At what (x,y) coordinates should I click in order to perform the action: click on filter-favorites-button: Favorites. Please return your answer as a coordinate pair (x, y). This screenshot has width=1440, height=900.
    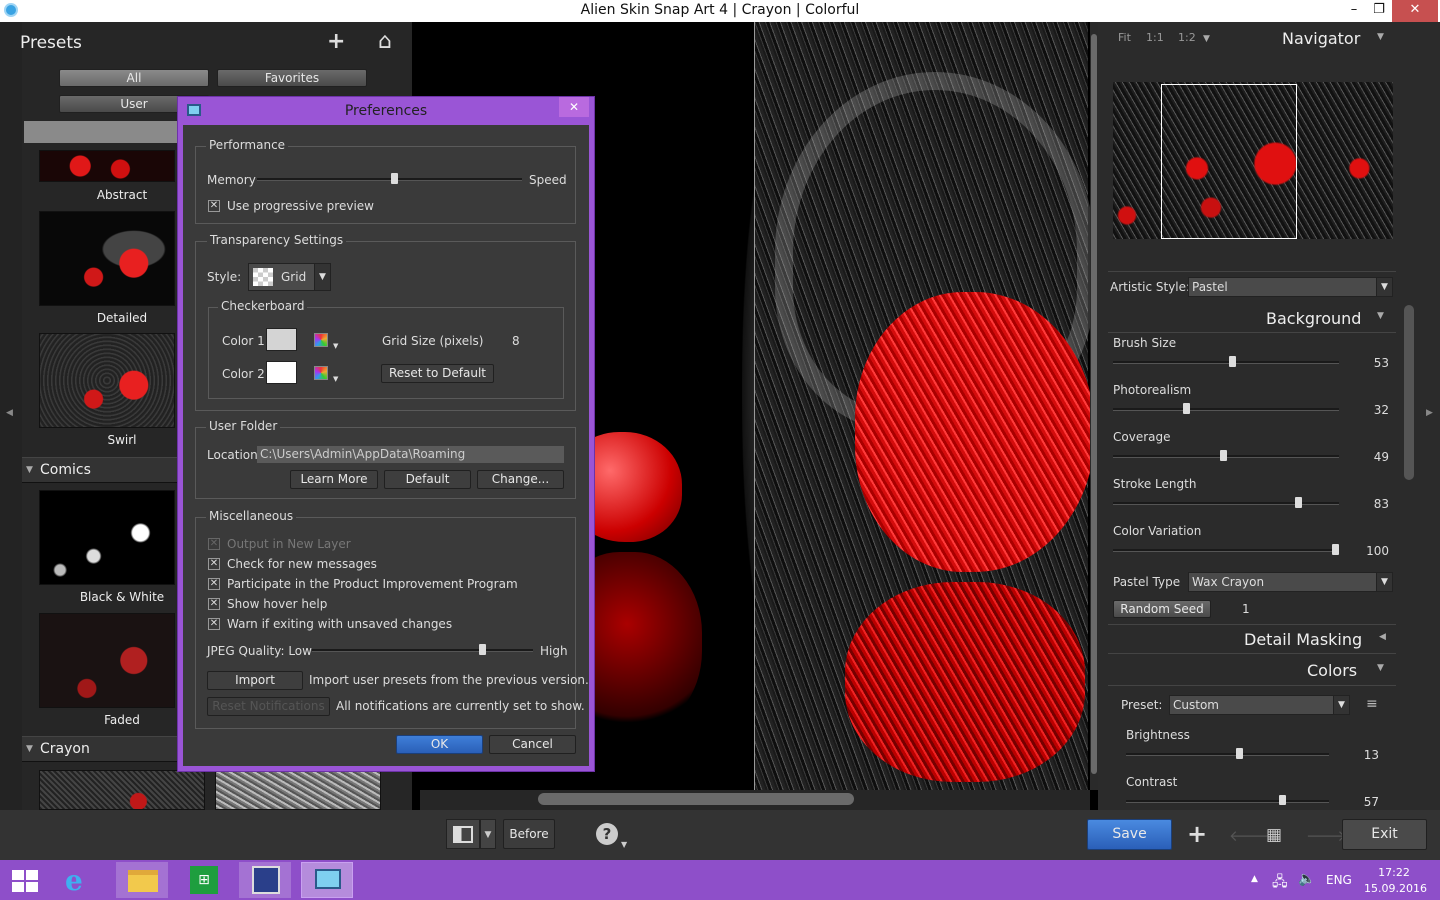
    Looking at the image, I should click on (292, 78).